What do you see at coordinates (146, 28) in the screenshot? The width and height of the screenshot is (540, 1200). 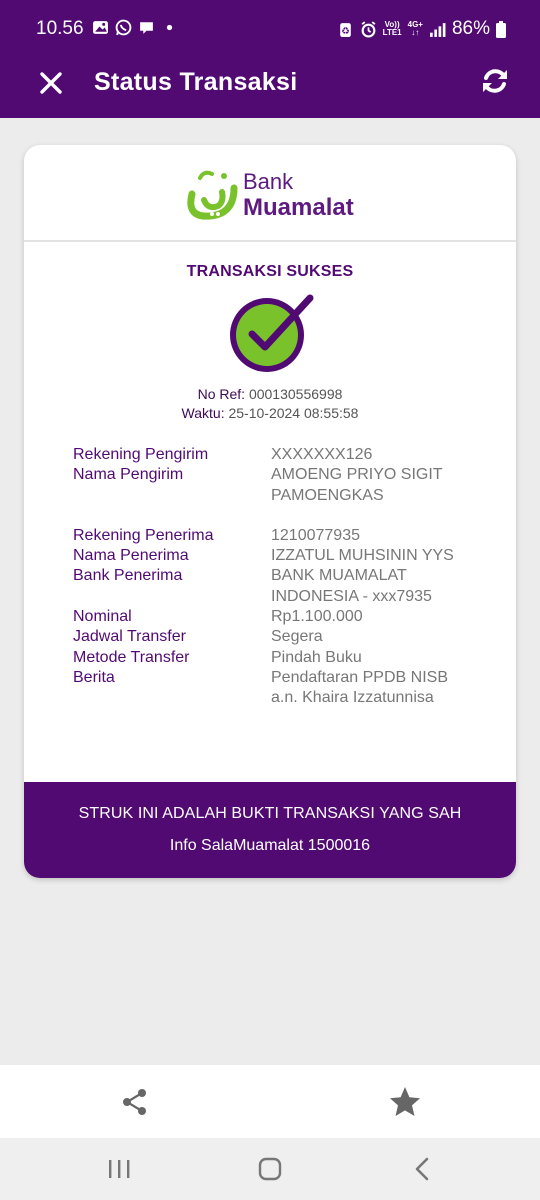 I see `chat-icon` at bounding box center [146, 28].